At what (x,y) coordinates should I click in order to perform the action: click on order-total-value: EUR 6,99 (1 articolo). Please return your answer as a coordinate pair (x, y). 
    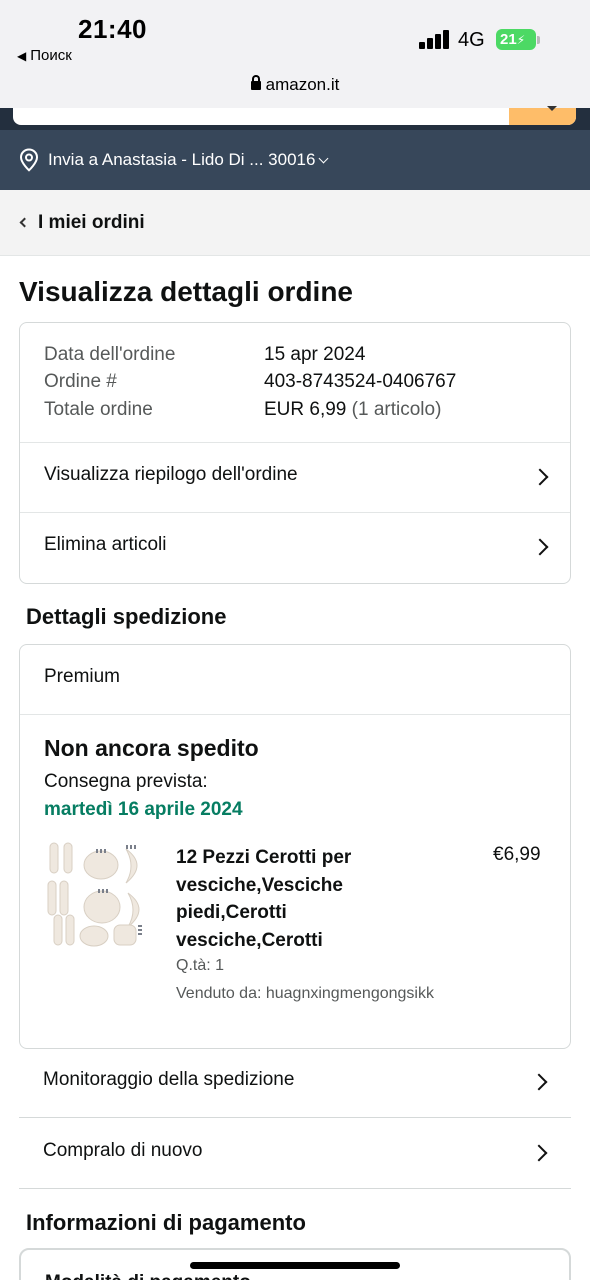
    Looking at the image, I should click on (352, 410).